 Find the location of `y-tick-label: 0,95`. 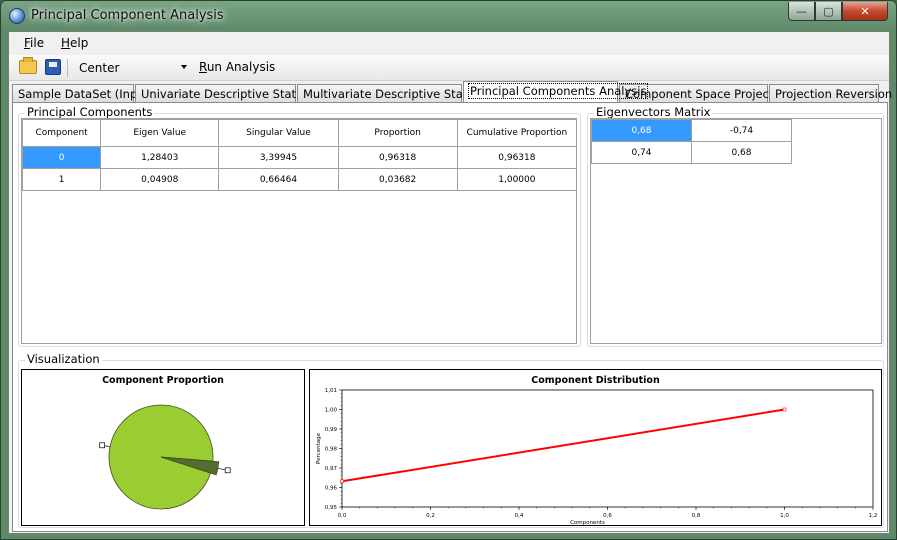

y-tick-label: 0,95 is located at coordinates (331, 508).